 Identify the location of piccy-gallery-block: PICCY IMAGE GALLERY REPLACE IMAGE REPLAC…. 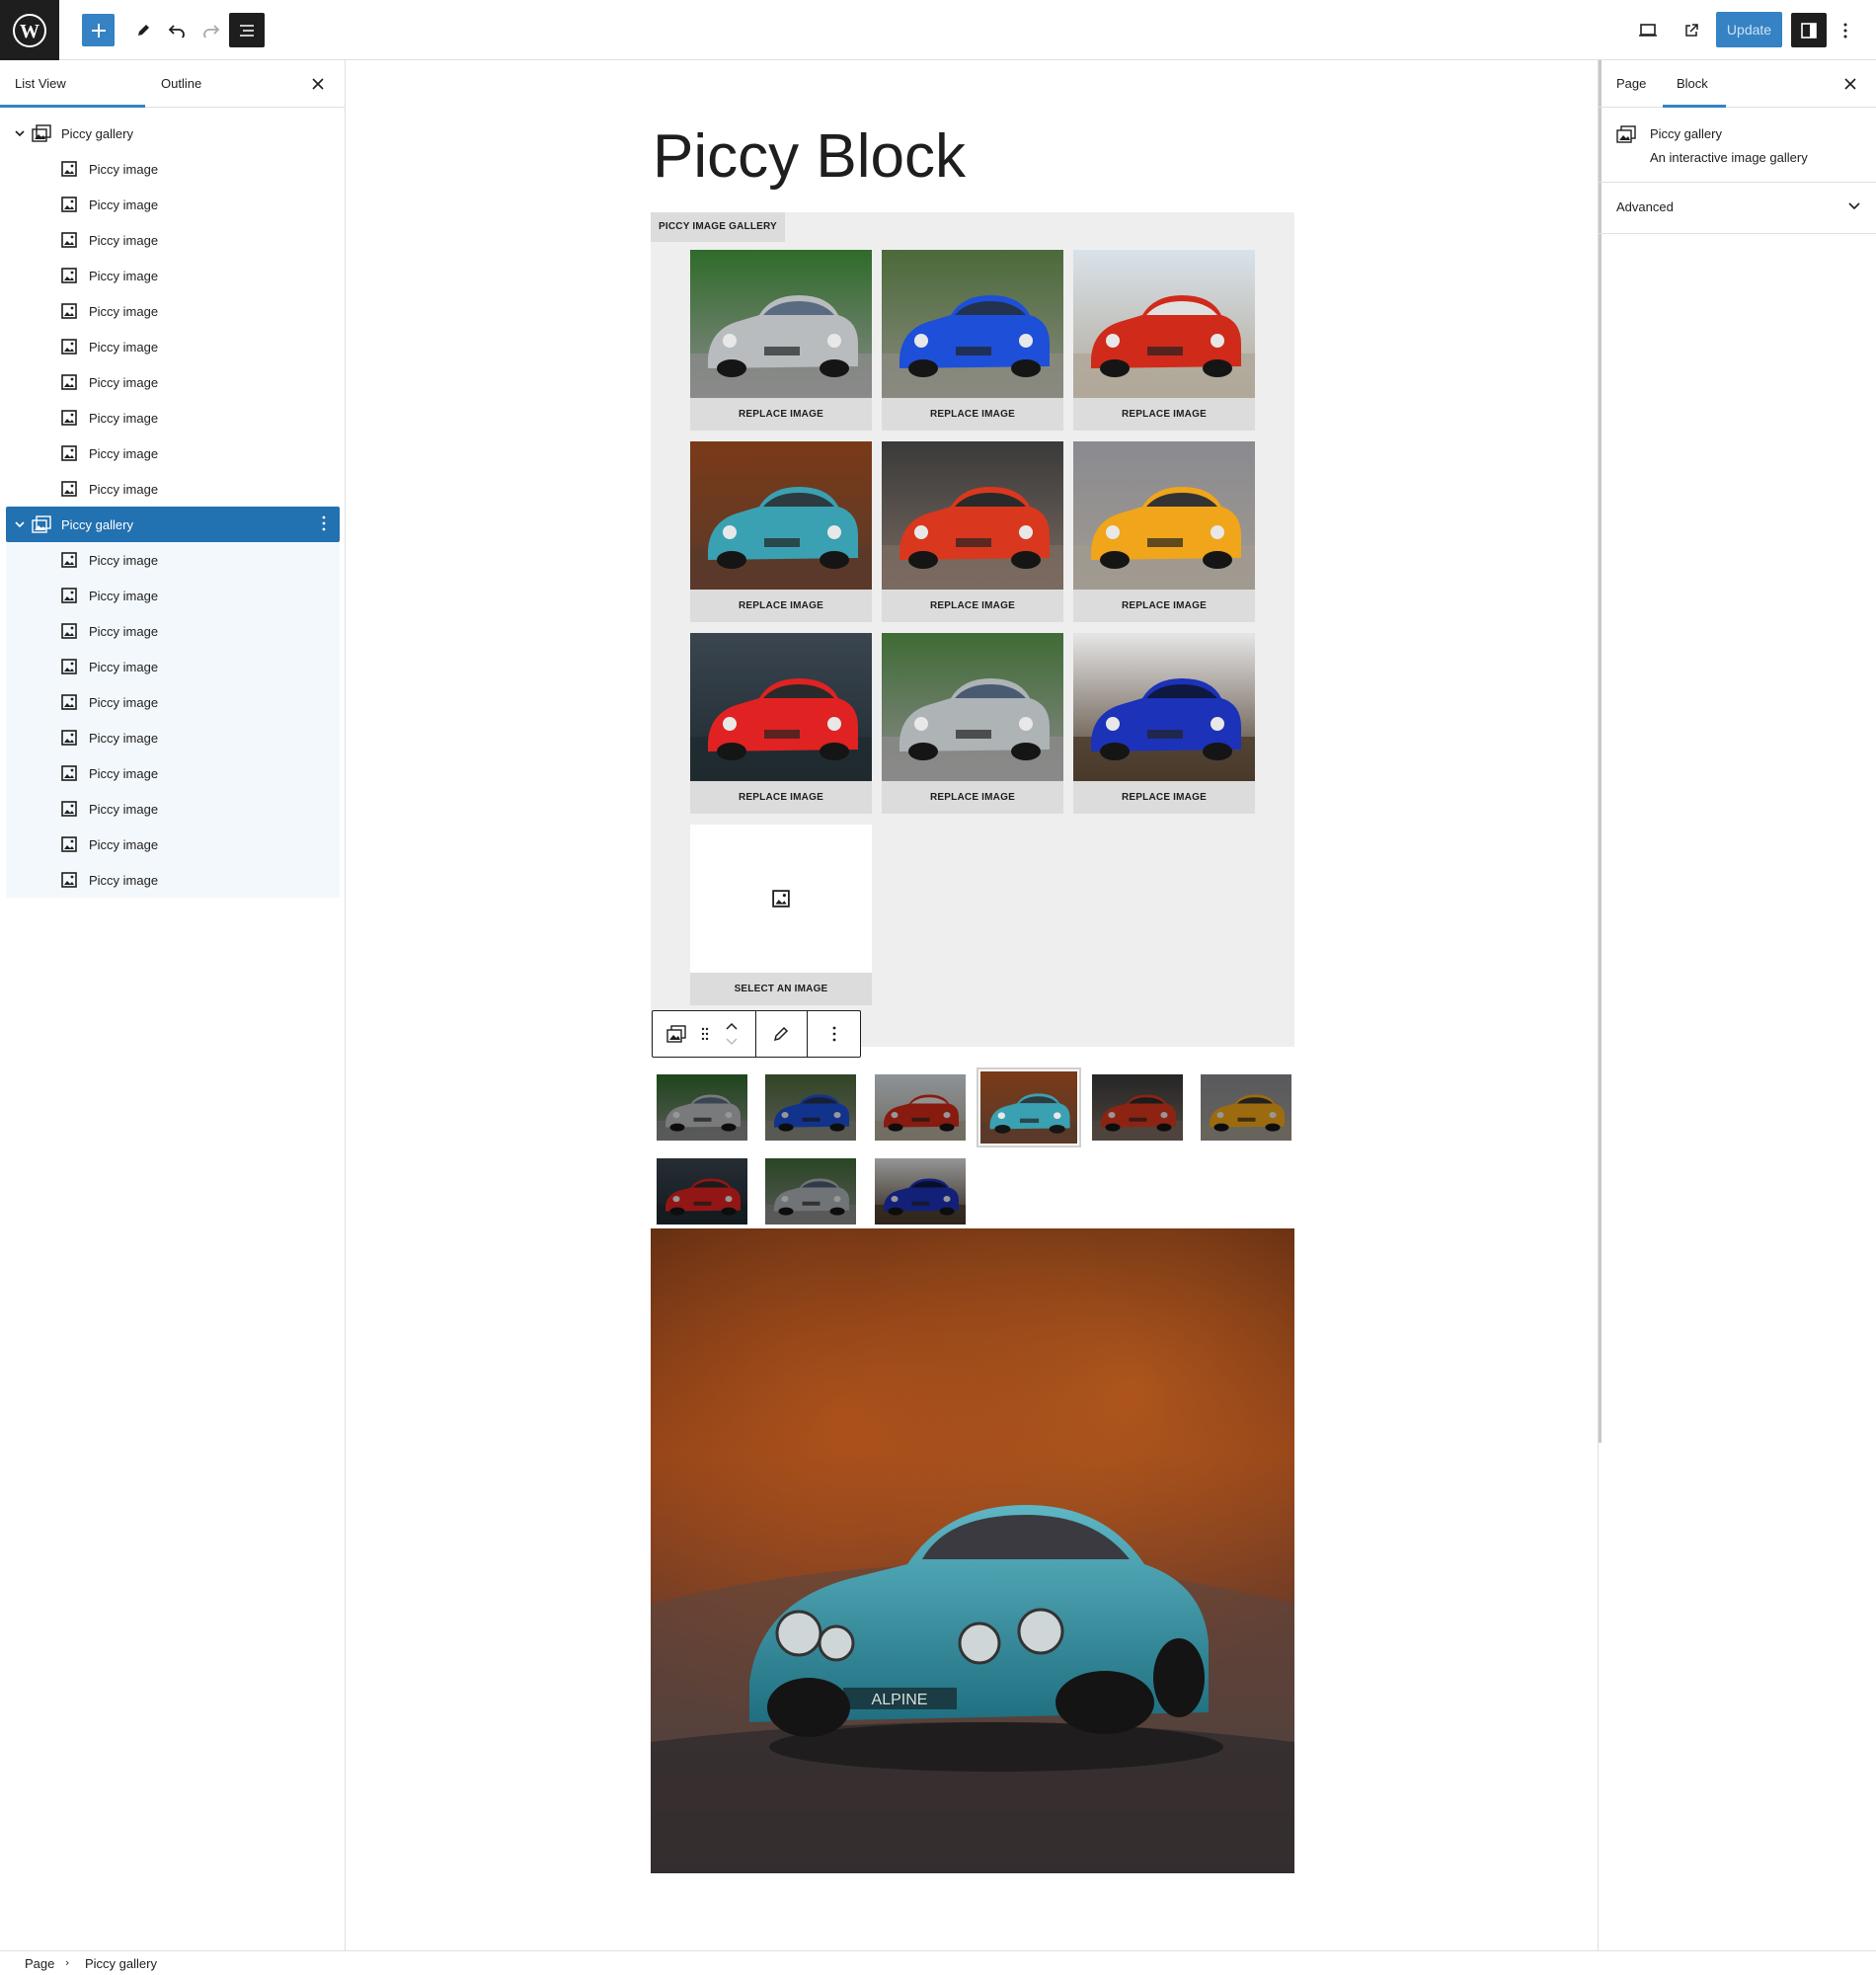
(972, 630).